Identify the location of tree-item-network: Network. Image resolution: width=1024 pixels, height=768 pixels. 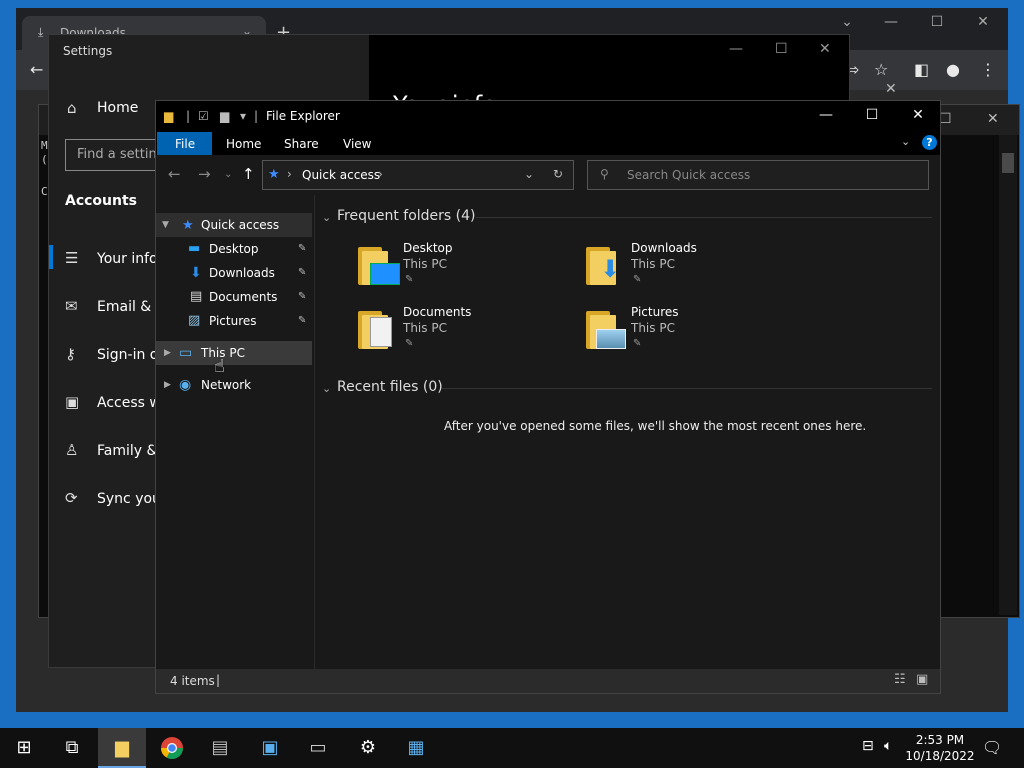
(226, 385).